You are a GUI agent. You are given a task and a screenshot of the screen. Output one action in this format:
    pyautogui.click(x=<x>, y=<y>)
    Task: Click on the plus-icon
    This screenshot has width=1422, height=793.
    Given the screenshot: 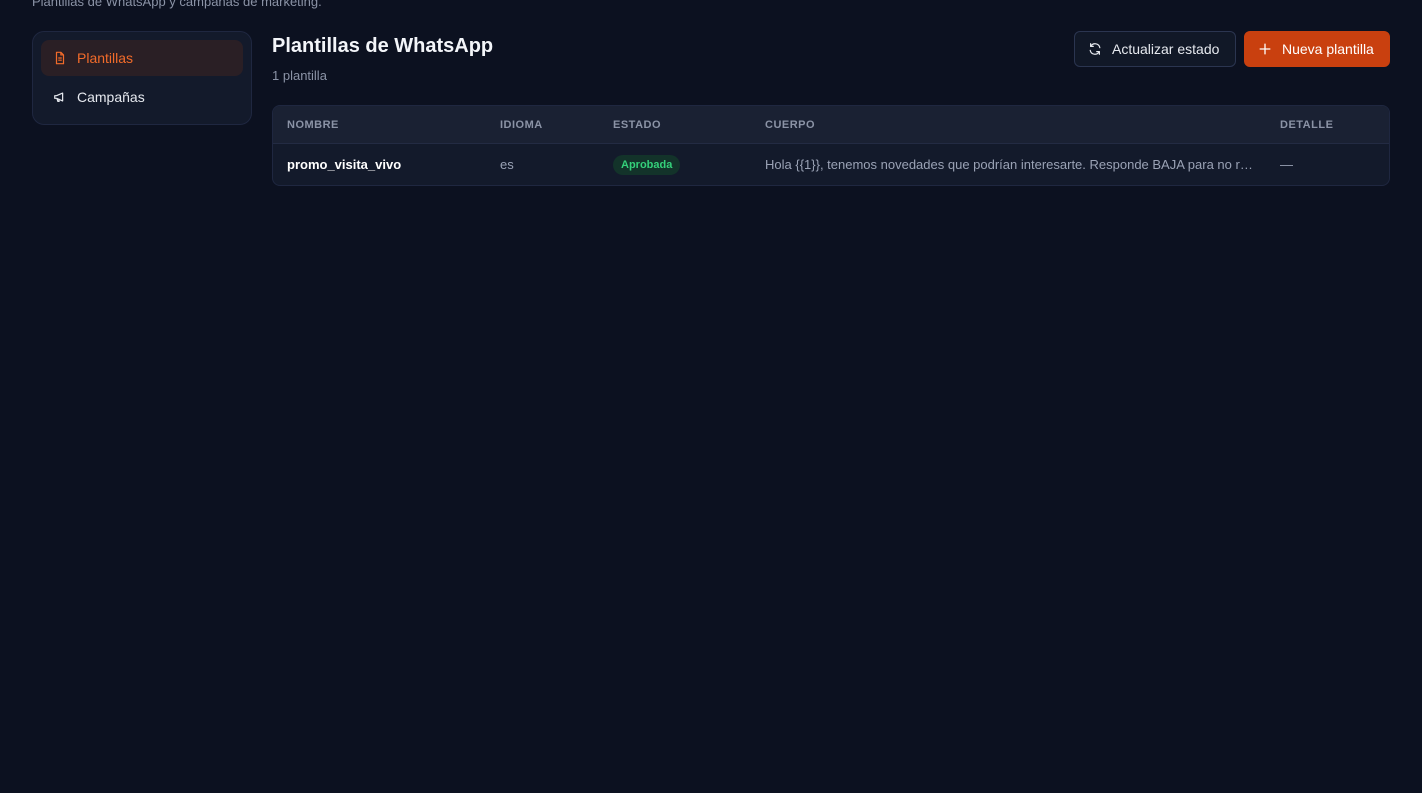 What is the action you would take?
    pyautogui.click(x=1265, y=49)
    